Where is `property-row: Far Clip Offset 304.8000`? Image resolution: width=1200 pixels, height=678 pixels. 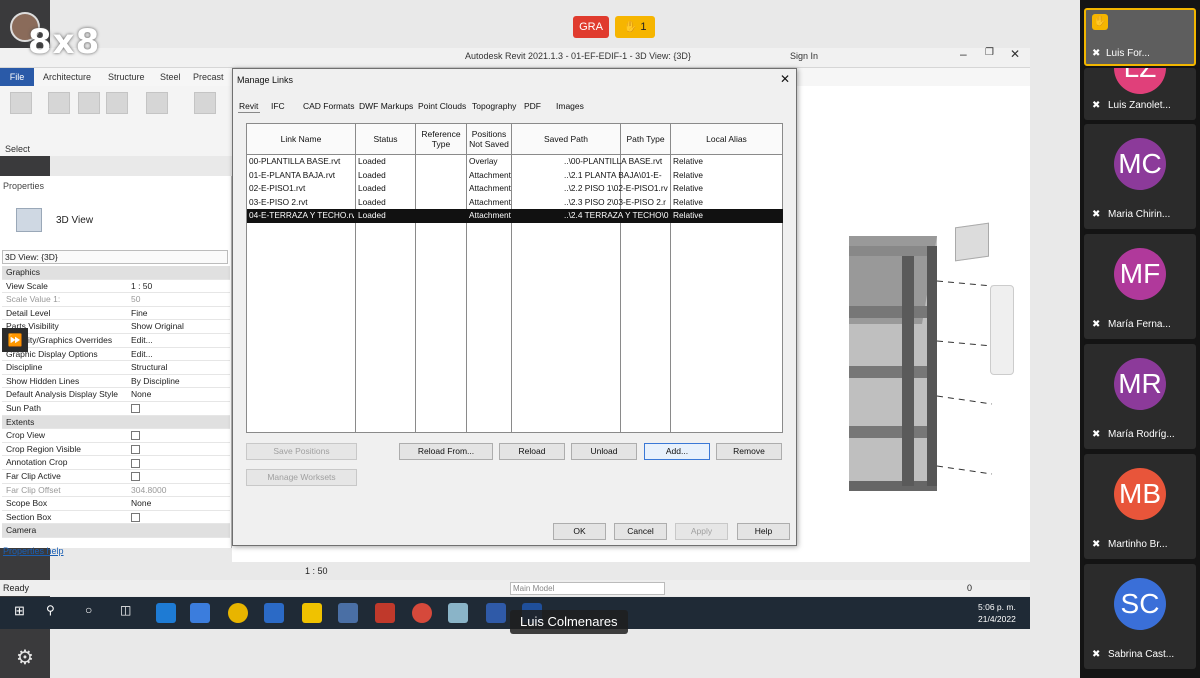 property-row: Far Clip Offset 304.8000 is located at coordinates (116, 491).